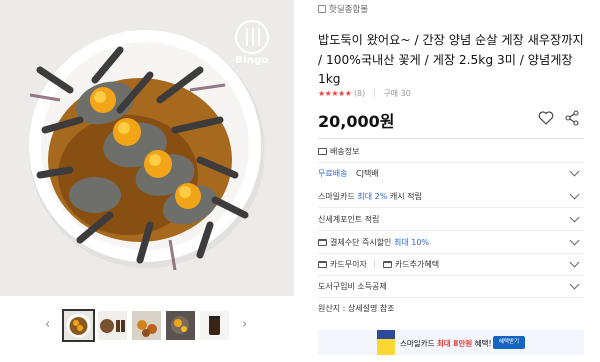 The image size is (600, 362). I want to click on brand-logo: Bingo, so click(252, 43).